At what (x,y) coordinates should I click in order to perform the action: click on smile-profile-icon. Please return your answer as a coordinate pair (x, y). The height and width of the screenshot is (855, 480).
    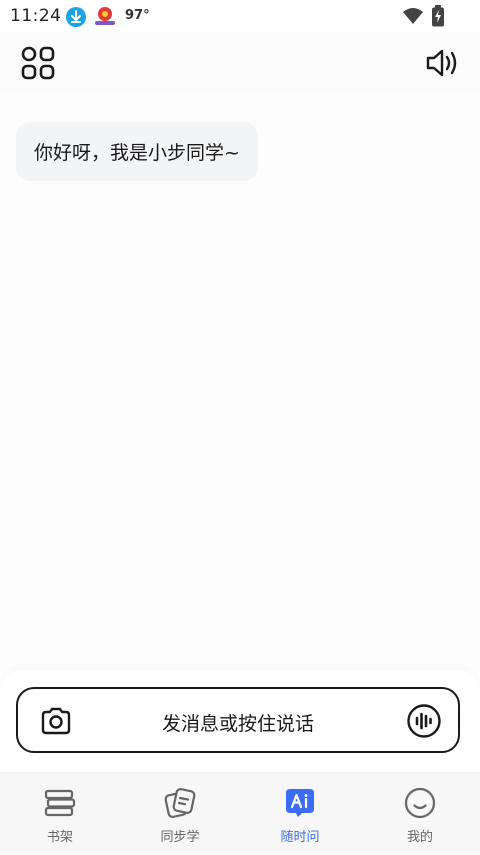
    Looking at the image, I should click on (420, 803).